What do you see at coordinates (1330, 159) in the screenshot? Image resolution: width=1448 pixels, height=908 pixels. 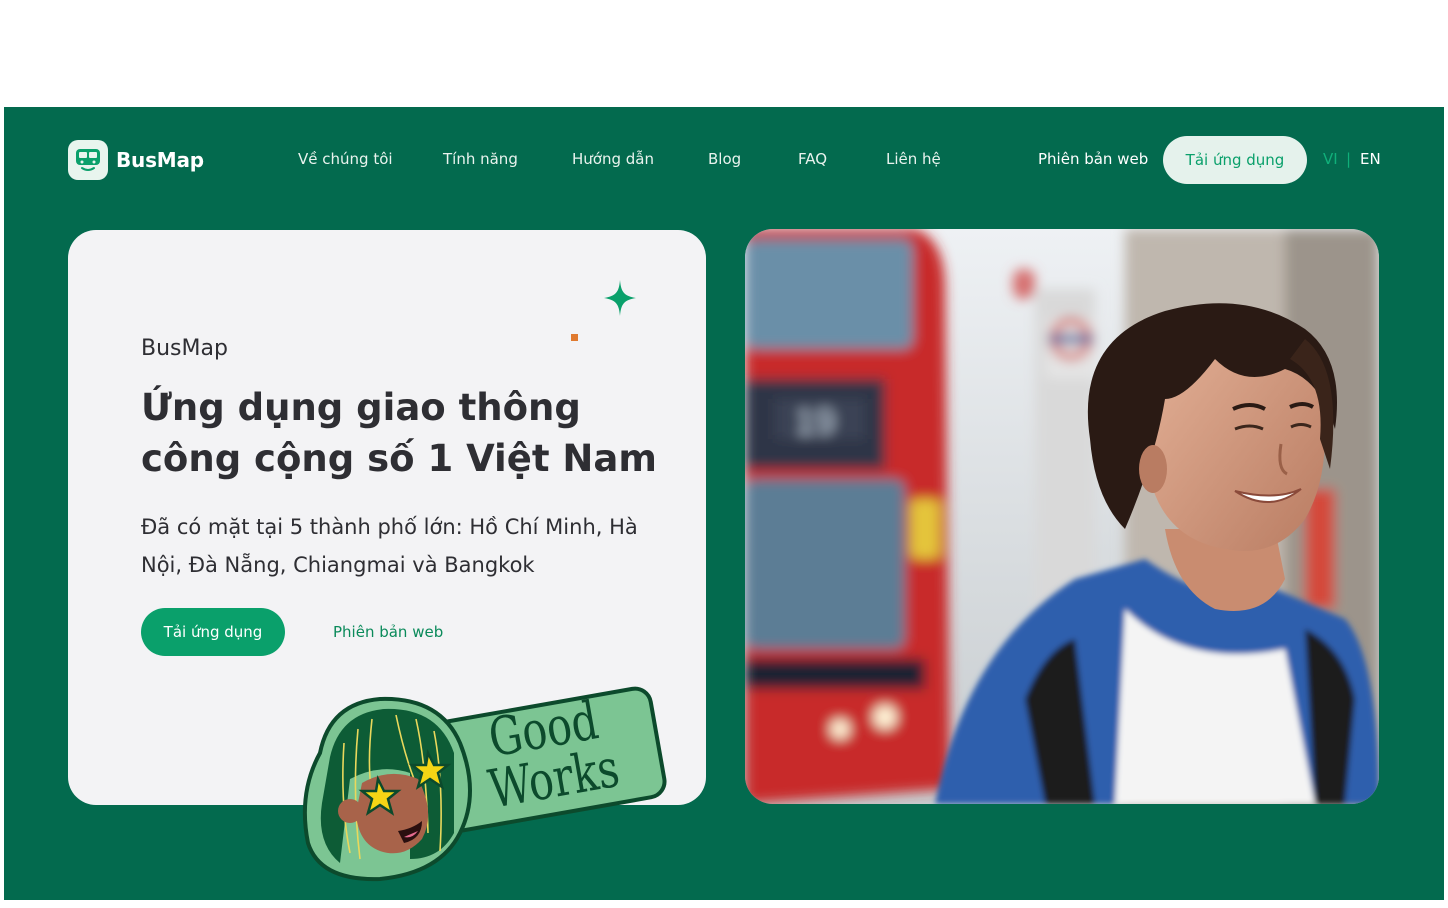 I see `lang-vi-toggle: VI` at bounding box center [1330, 159].